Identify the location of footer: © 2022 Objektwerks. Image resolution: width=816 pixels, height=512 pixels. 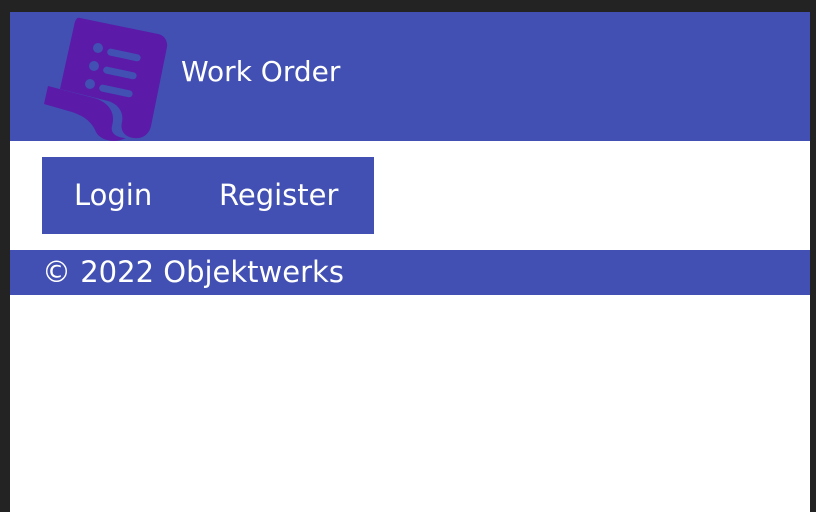
(410, 272).